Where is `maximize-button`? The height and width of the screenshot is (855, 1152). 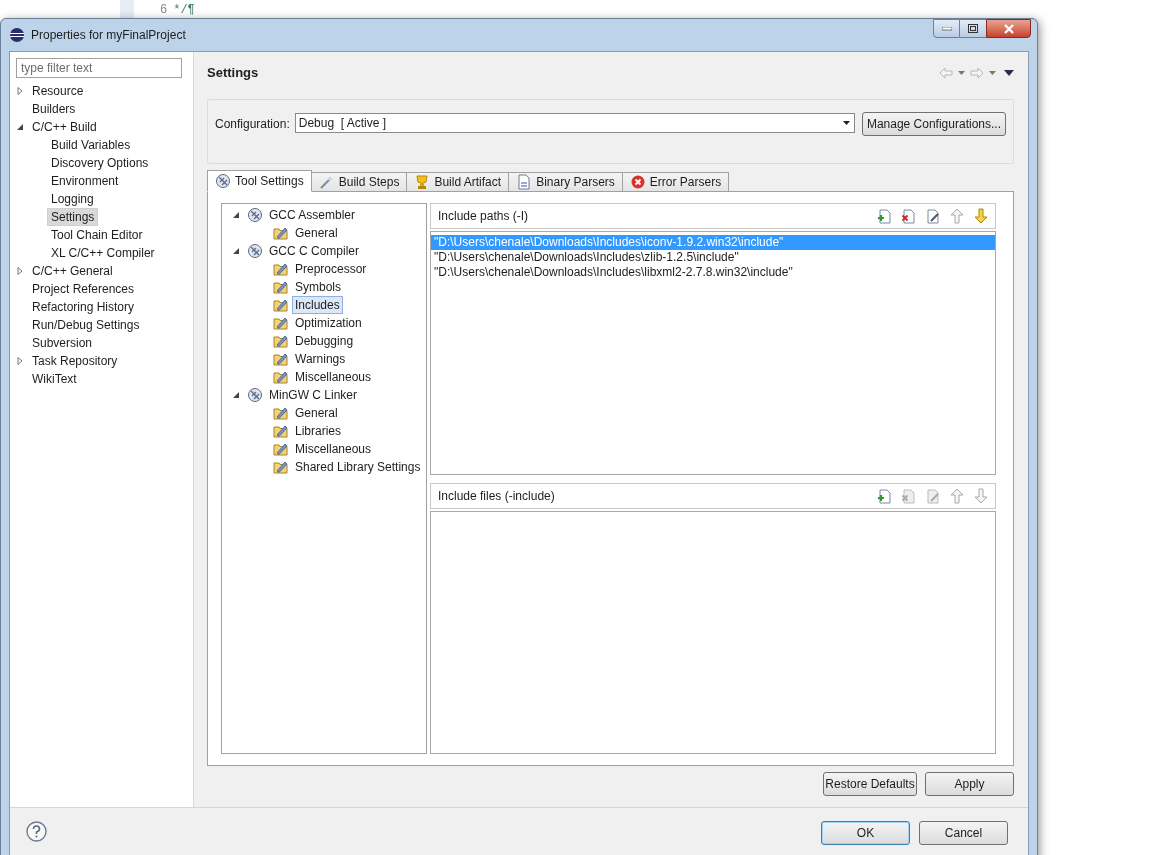
maximize-button is located at coordinates (973, 28).